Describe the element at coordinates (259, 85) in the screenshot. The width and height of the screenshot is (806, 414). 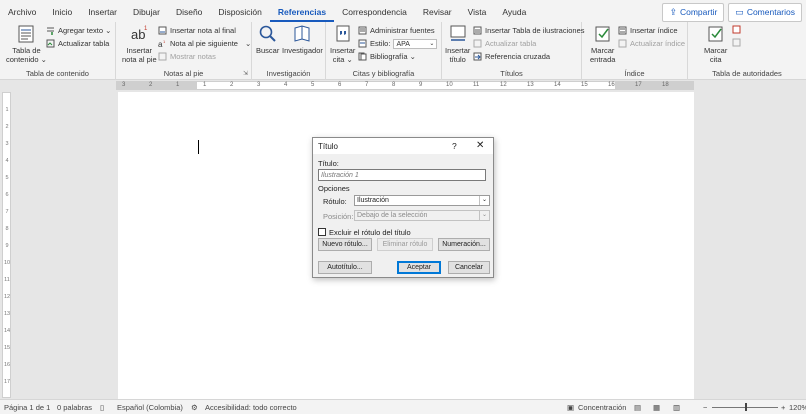
I see `ruler-number: 3` at that location.